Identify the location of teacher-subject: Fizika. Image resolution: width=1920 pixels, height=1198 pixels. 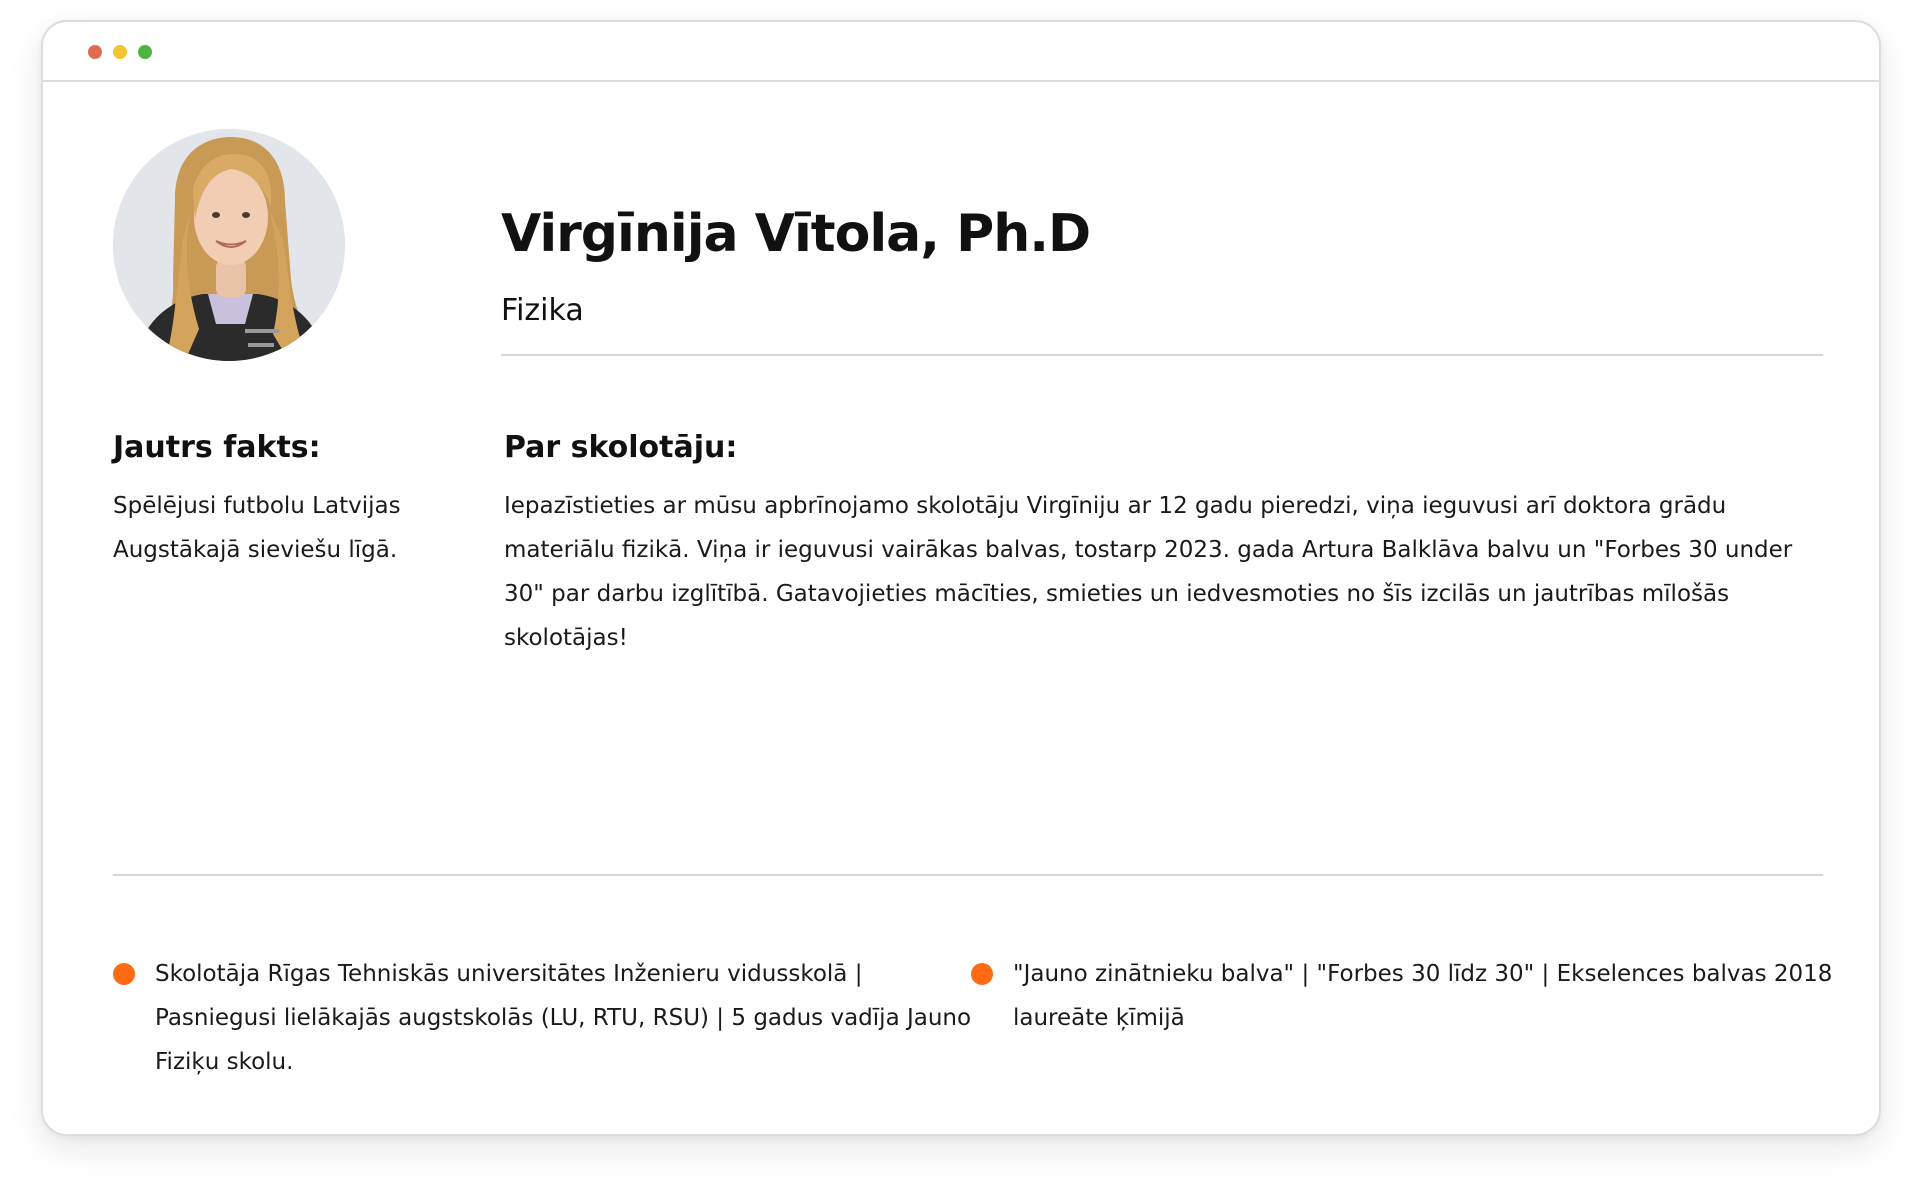
(542, 310).